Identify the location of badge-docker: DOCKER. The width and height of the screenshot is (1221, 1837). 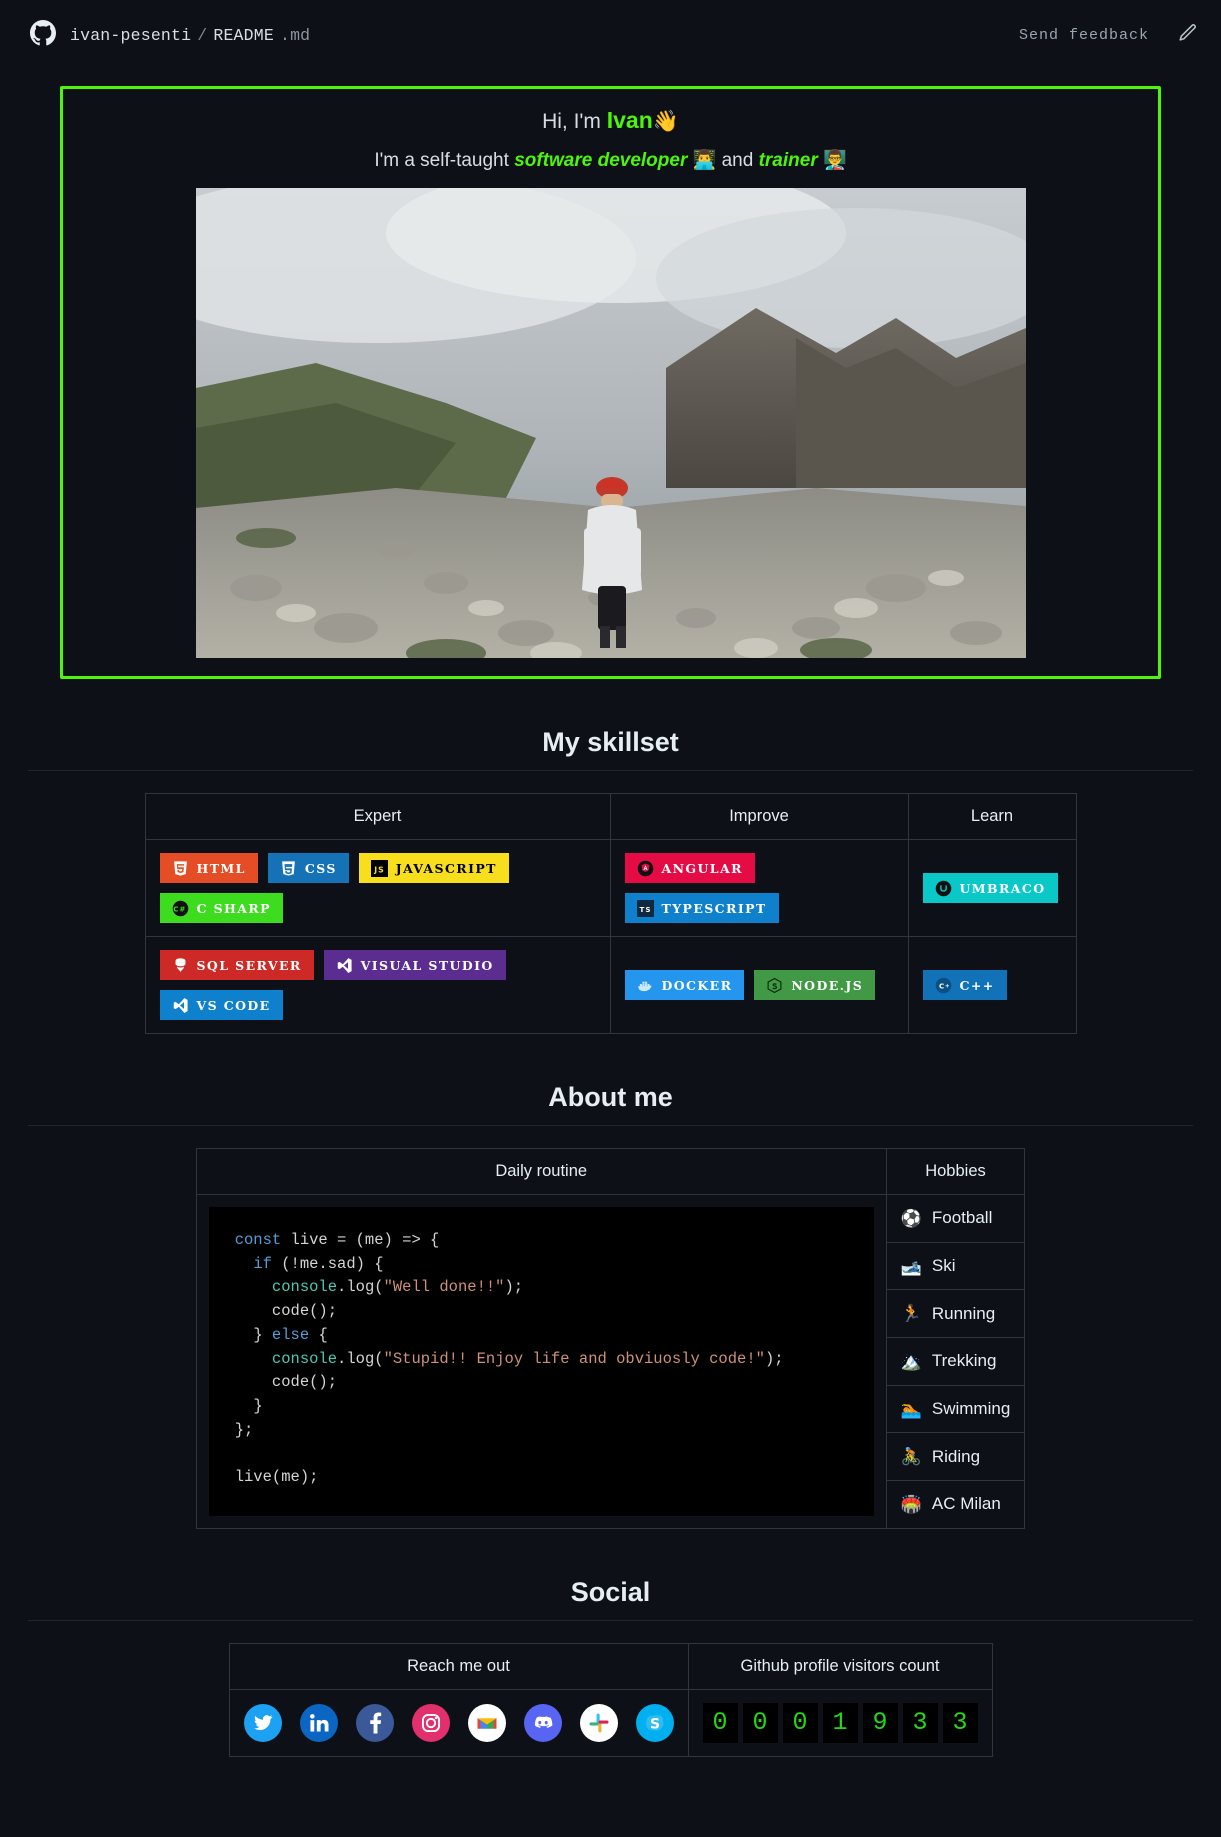
(684, 985).